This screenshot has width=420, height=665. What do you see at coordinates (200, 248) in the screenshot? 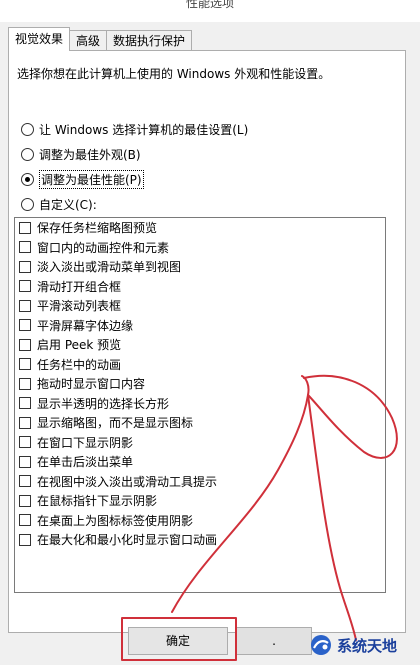
I see `list-item: 窗口内的动画控件和元素` at bounding box center [200, 248].